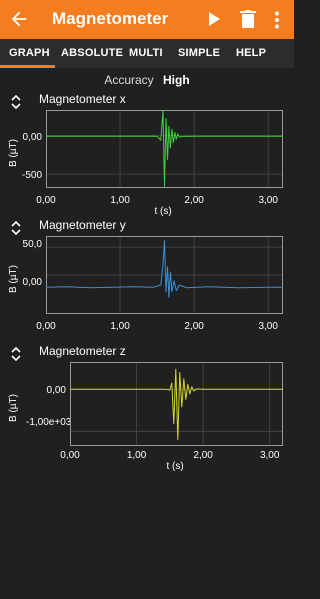 Image resolution: width=320 pixels, height=599 pixels. I want to click on tab-multi: MULTI, so click(146, 53).